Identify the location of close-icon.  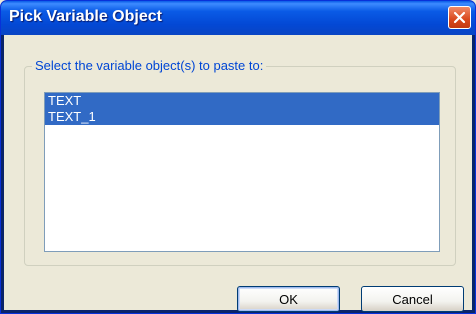
(459, 17).